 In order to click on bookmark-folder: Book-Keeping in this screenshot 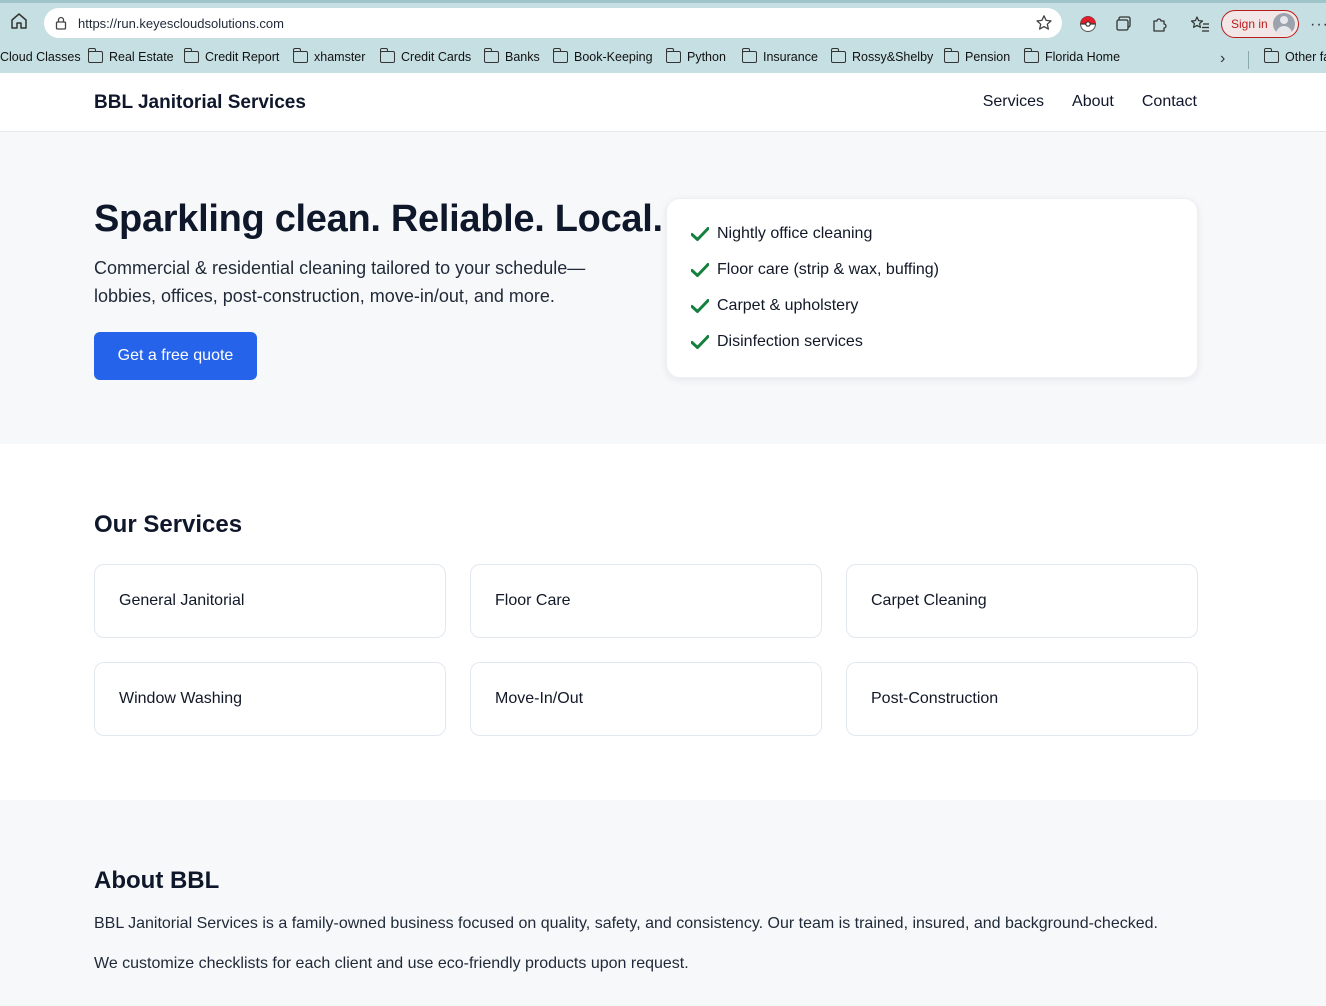, I will do `click(602, 56)`.